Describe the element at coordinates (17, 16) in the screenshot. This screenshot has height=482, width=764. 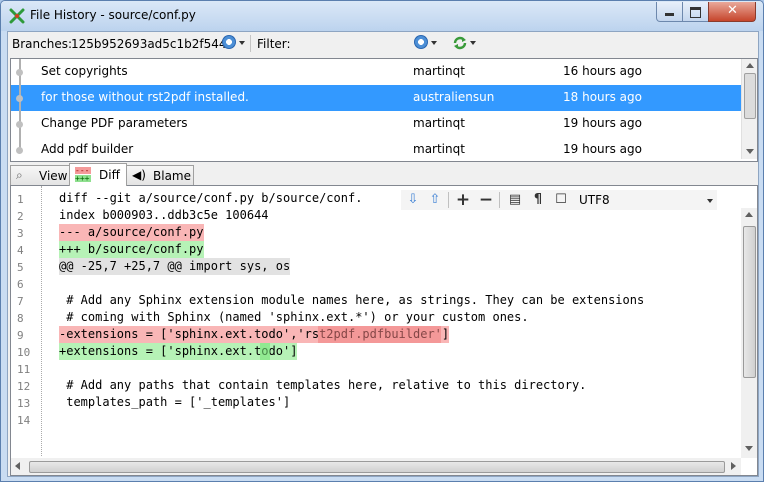
I see `git-extensions-icon` at that location.